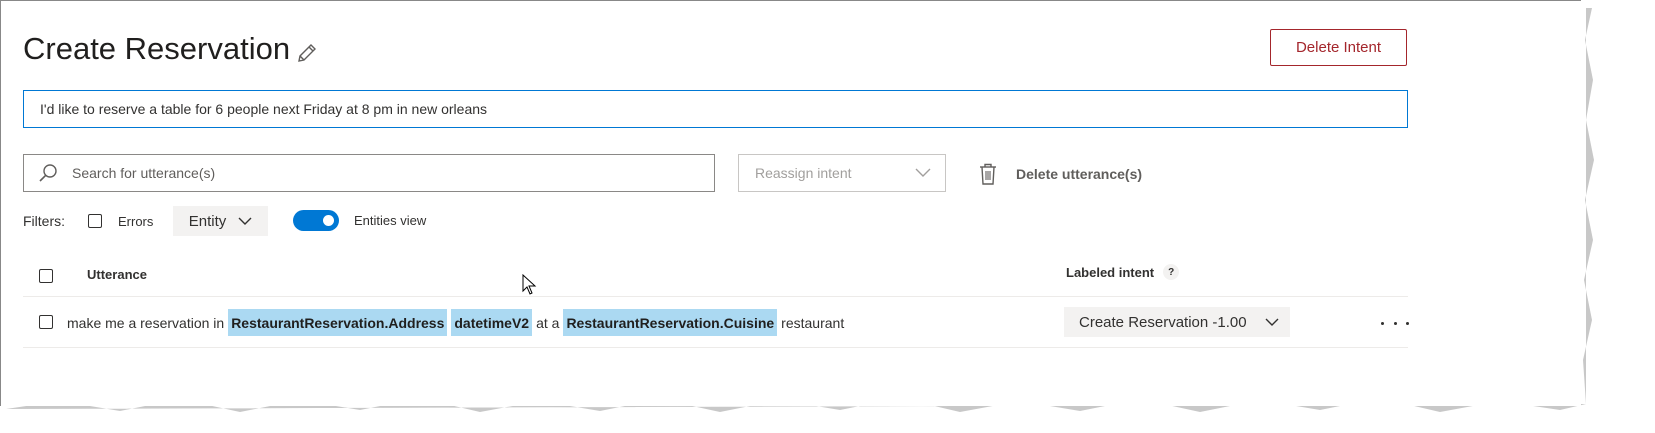  I want to click on more-icon, so click(1395, 323).